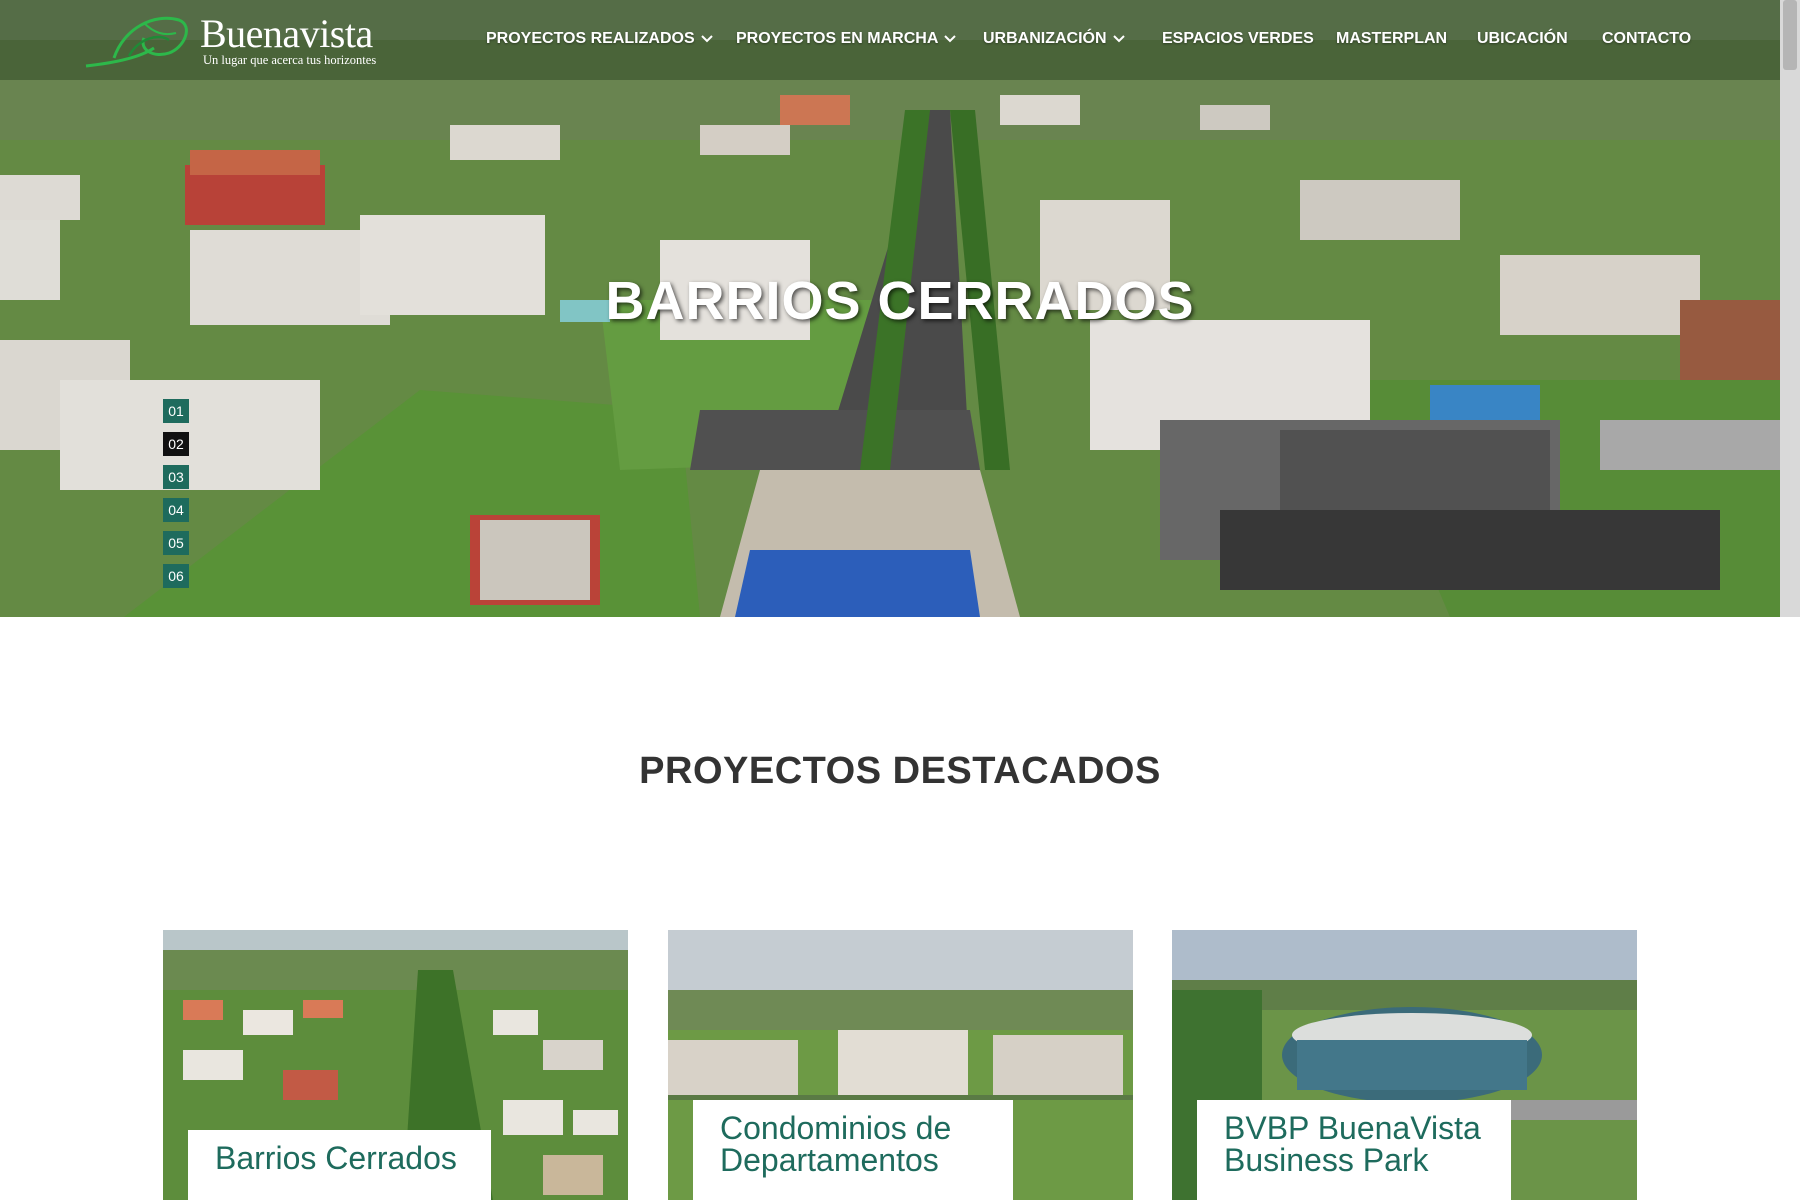  I want to click on nav-item-label: PROYECTOS EN MARCHA, so click(837, 38).